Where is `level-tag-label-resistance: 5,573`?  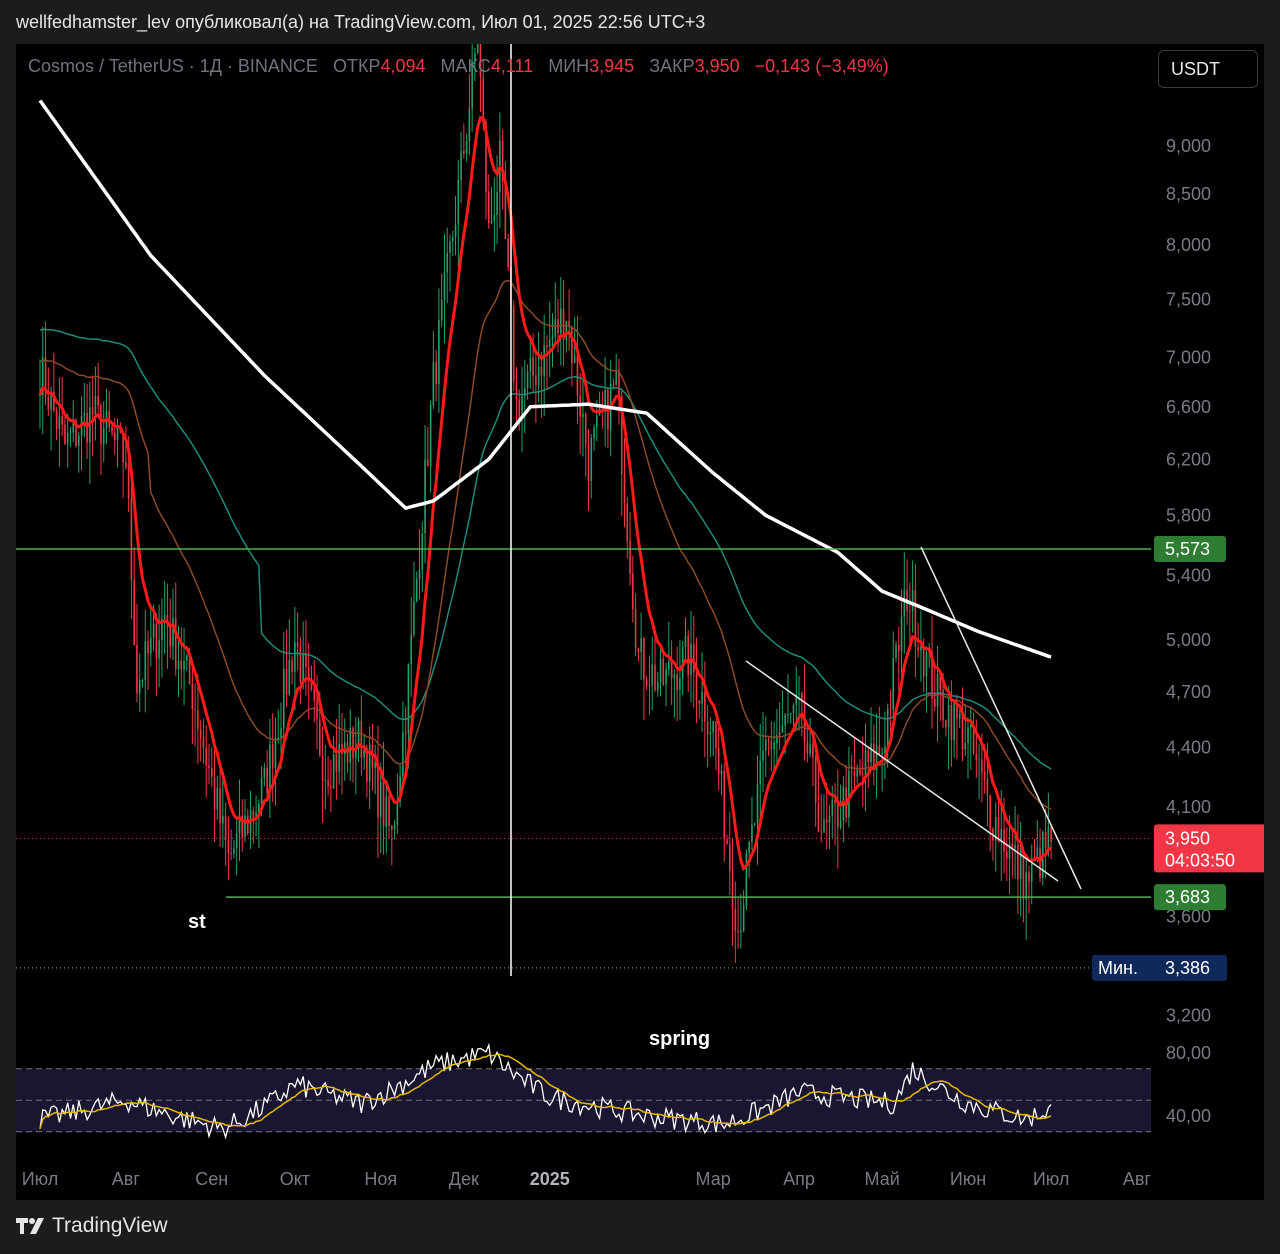 level-tag-label-resistance: 5,573 is located at coordinates (1187, 549).